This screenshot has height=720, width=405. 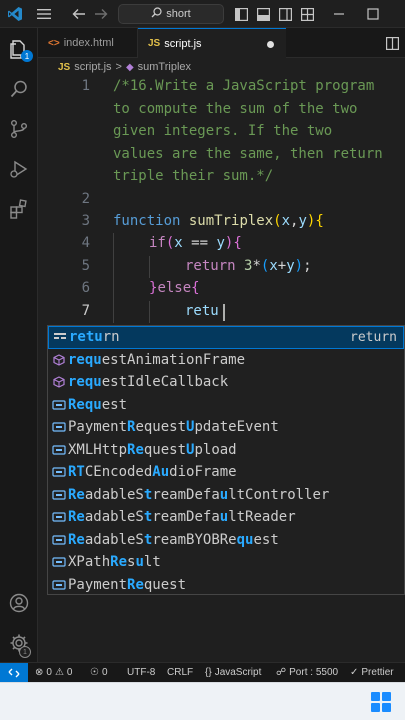 I want to click on tab-label: index.html, so click(x=88, y=43).